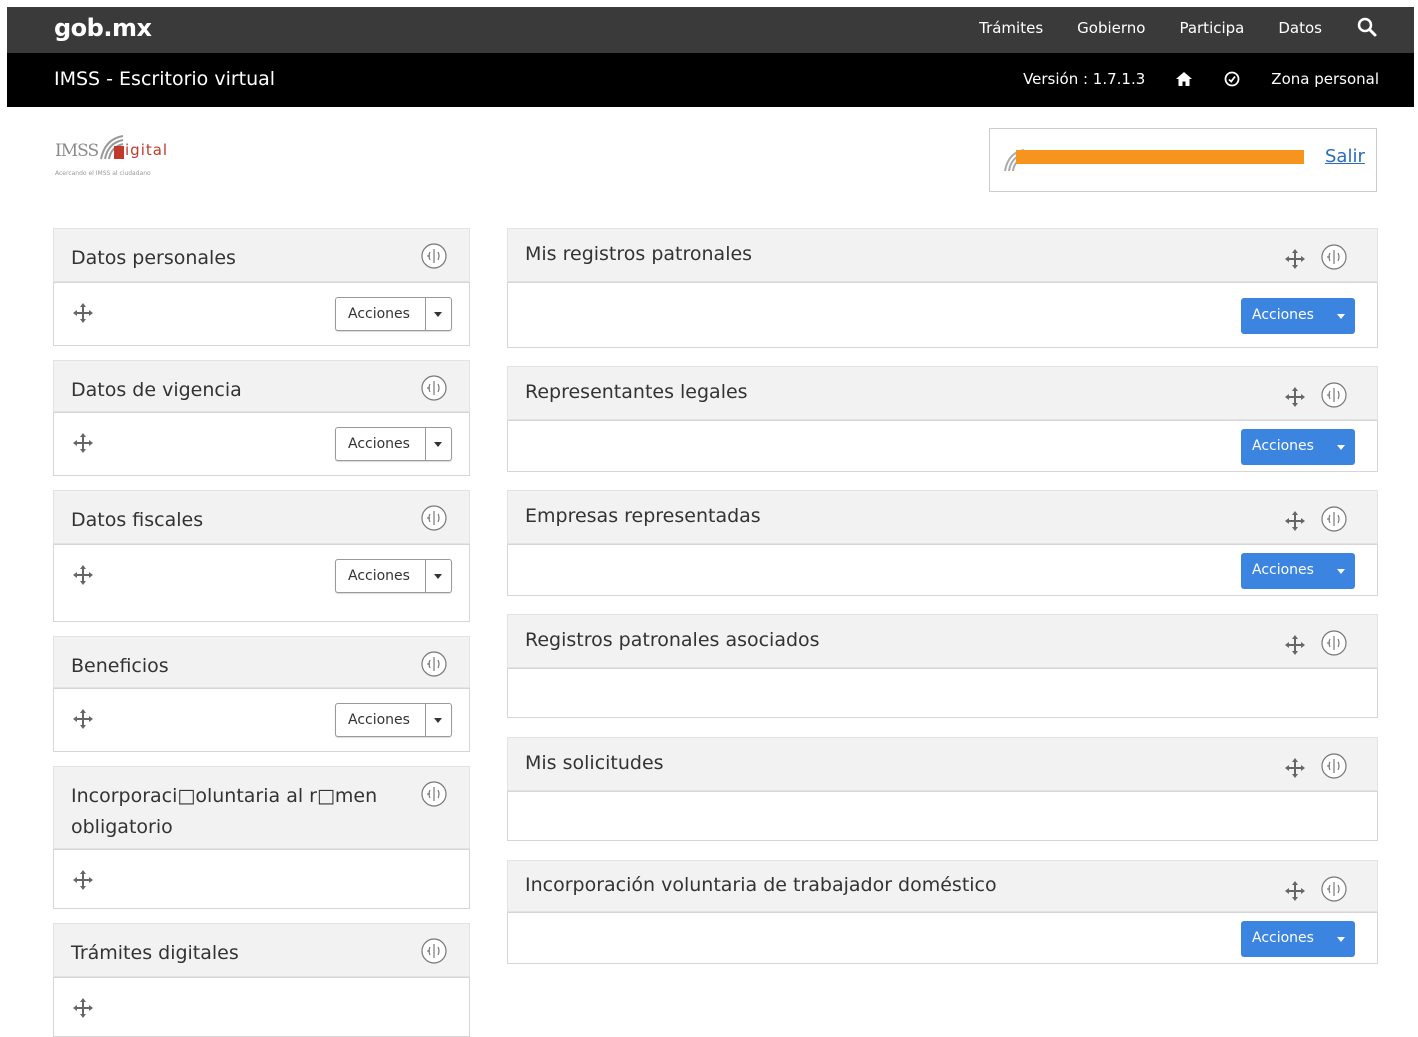 This screenshot has width=1418, height=1037. What do you see at coordinates (643, 516) in the screenshot?
I see `widget-title: Empresas representadas` at bounding box center [643, 516].